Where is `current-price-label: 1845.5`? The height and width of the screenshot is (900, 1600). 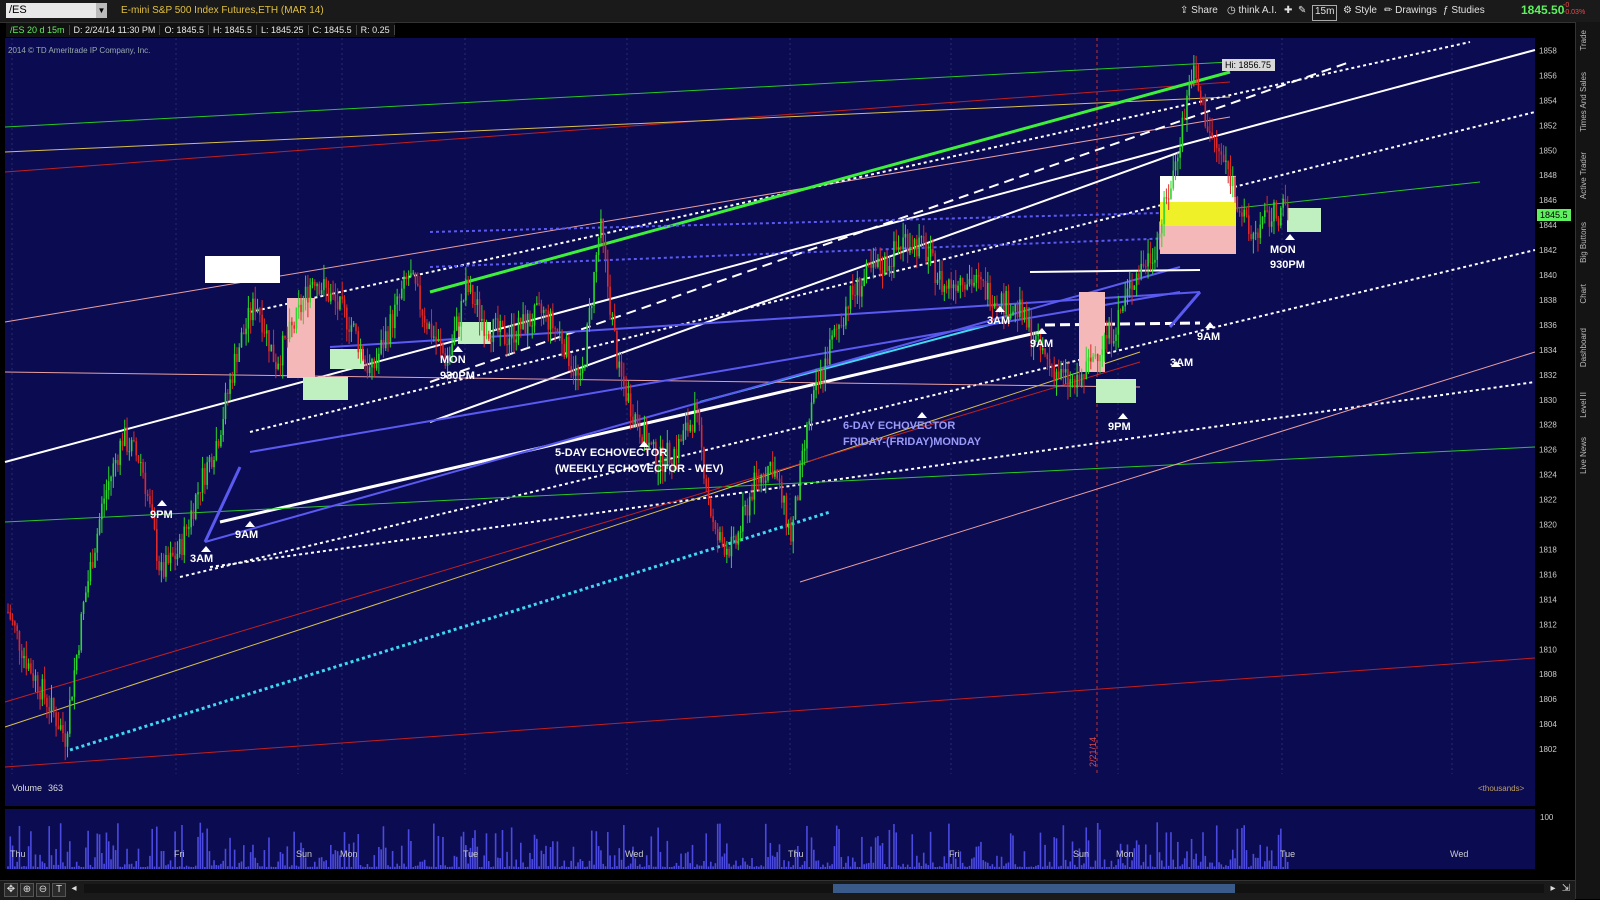 current-price-label: 1845.5 is located at coordinates (1554, 215).